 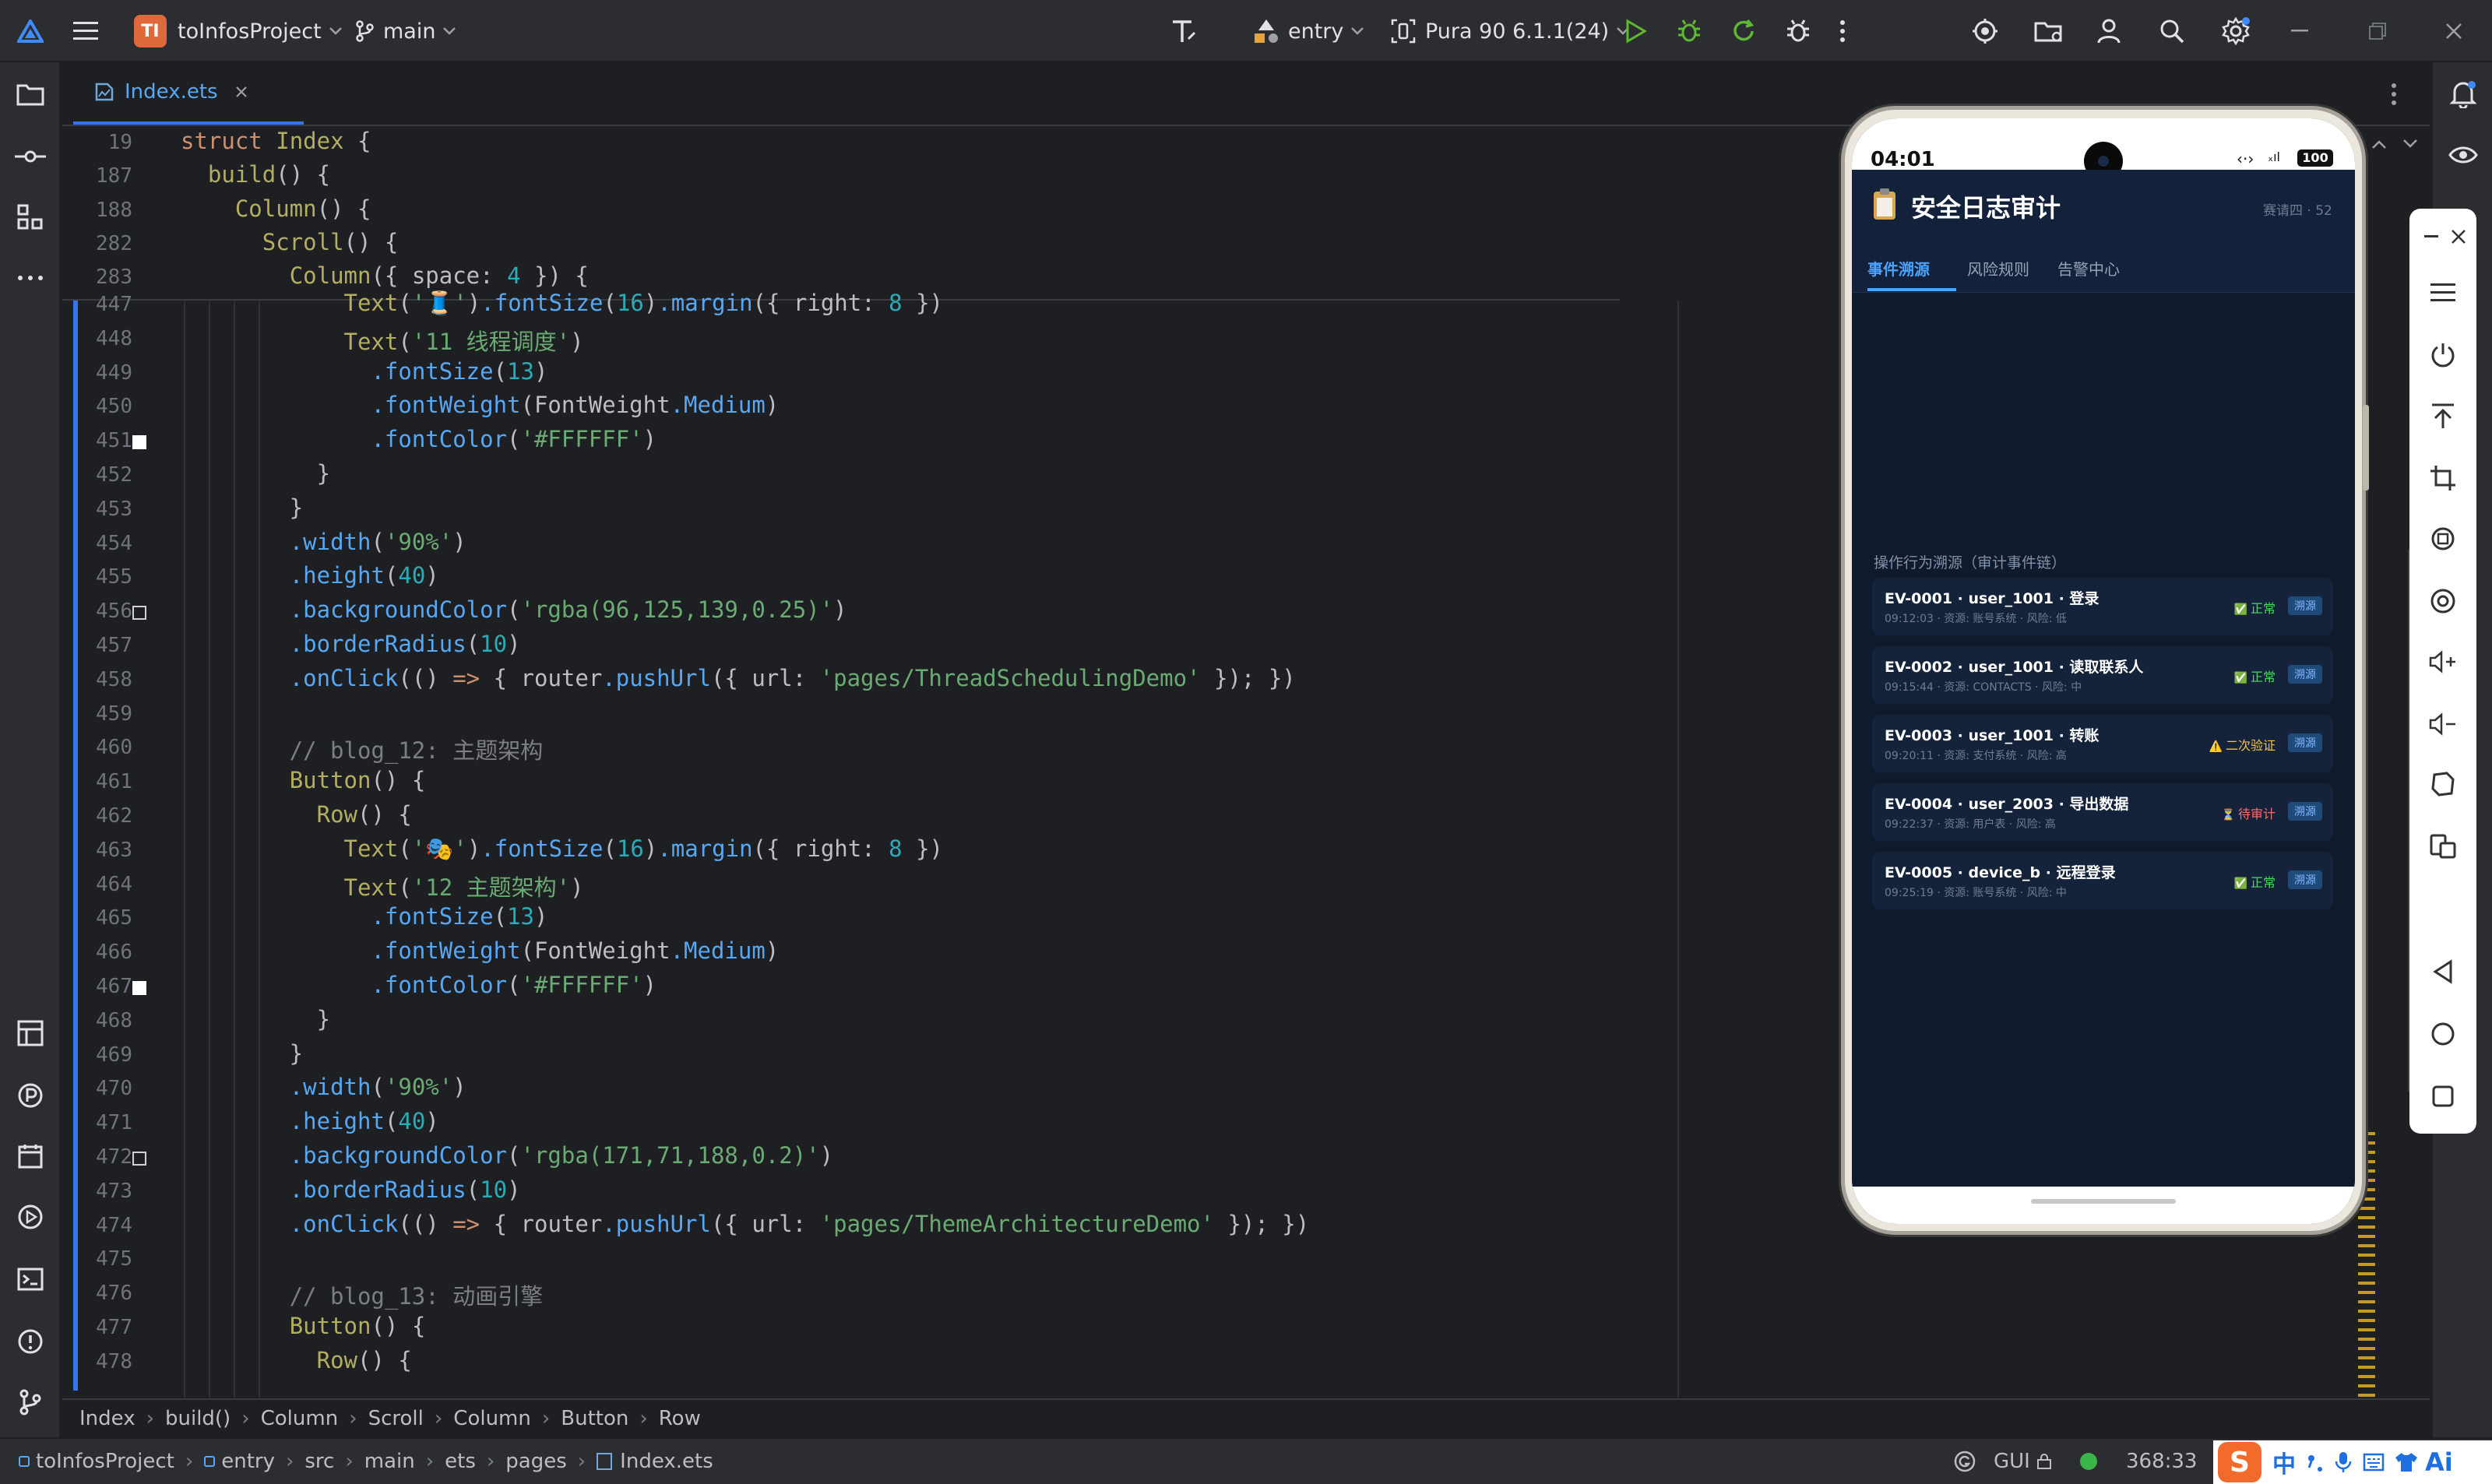 I want to click on crop-screenshot-icon, so click(x=2443, y=478).